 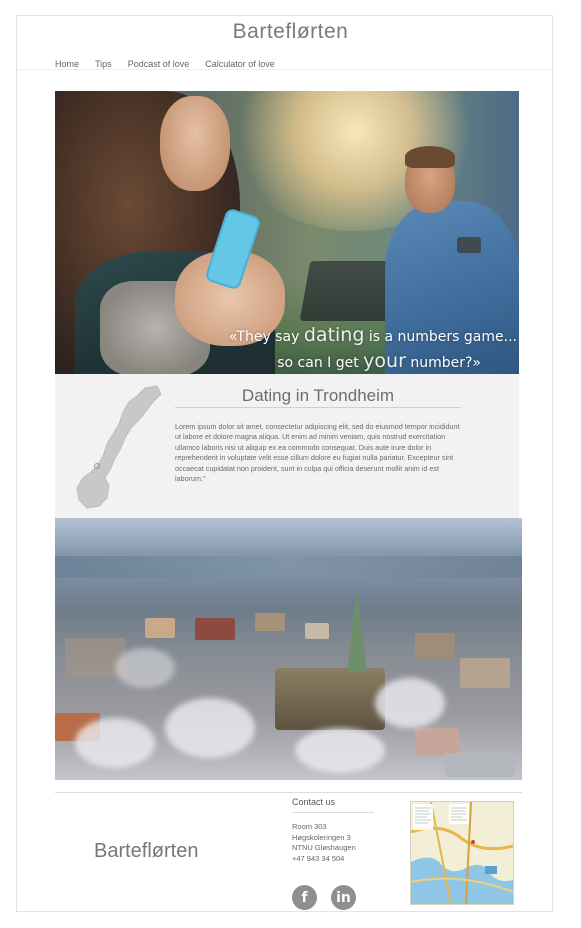 I want to click on site-title: Barteflørten, so click(x=290, y=32).